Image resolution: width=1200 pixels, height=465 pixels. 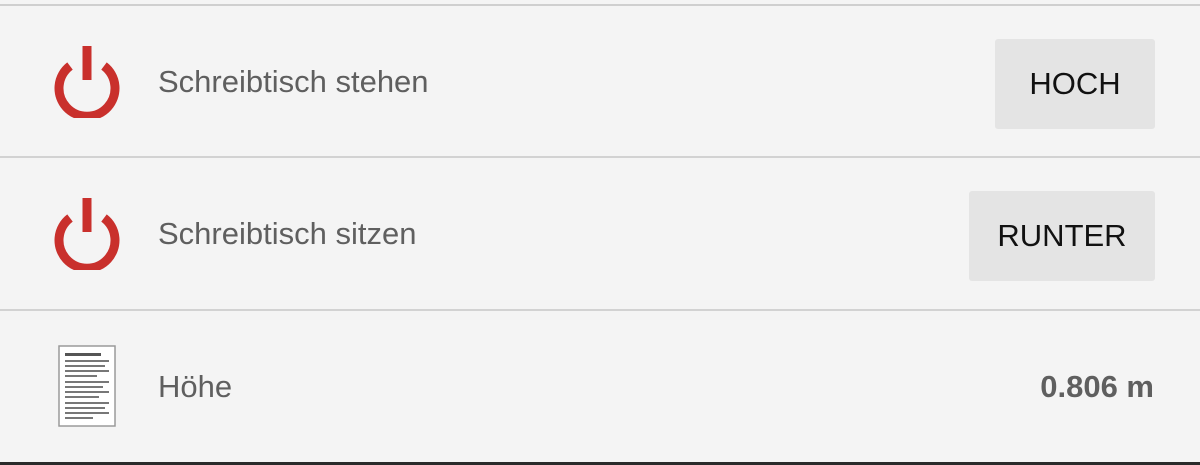 What do you see at coordinates (293, 81) in the screenshot?
I see `entity-label: Schreibtisch stehen` at bounding box center [293, 81].